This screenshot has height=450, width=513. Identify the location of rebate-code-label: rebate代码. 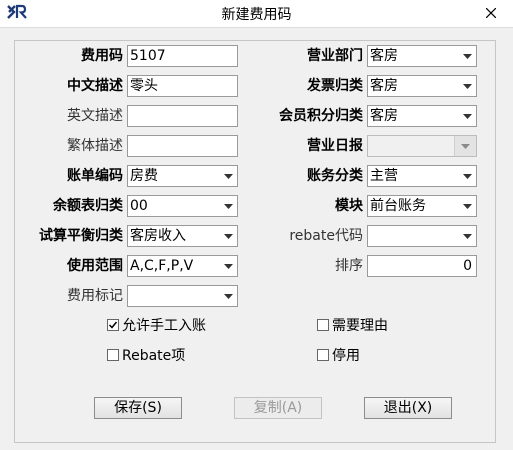
(326, 236).